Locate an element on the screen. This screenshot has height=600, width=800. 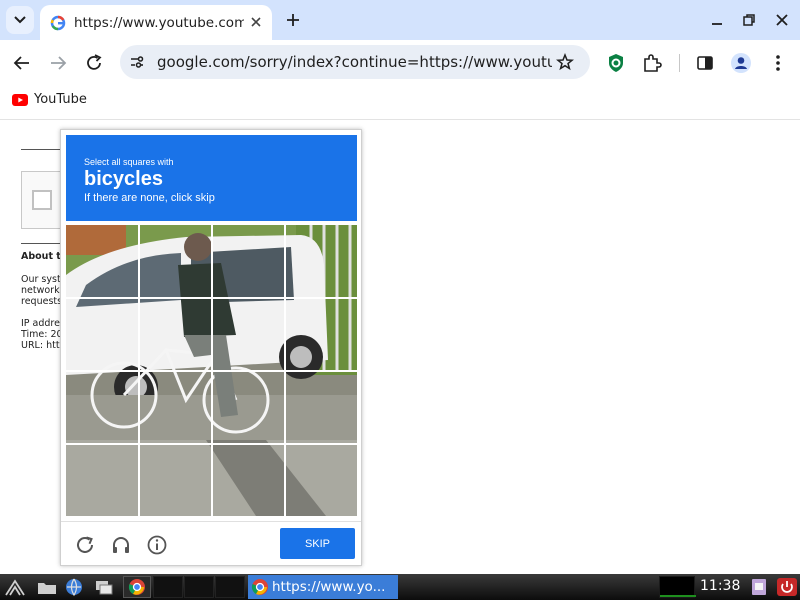
forward-icon is located at coordinates (58, 63).